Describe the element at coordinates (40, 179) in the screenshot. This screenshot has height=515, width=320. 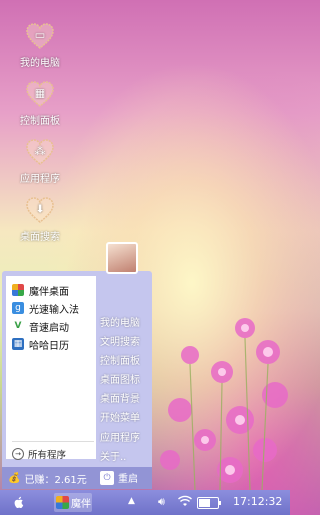
I see `desktop-icon-label: 应用程序` at that location.